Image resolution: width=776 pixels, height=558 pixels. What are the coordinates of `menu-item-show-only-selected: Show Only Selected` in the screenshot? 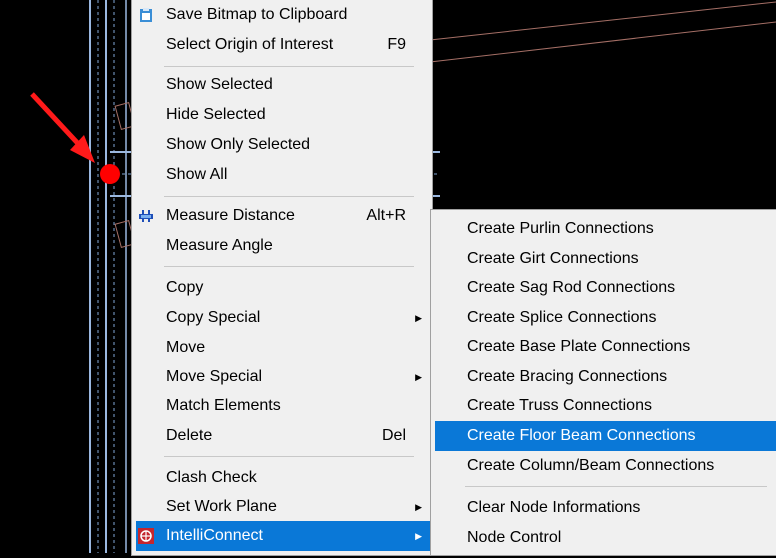 It's located at (282, 145).